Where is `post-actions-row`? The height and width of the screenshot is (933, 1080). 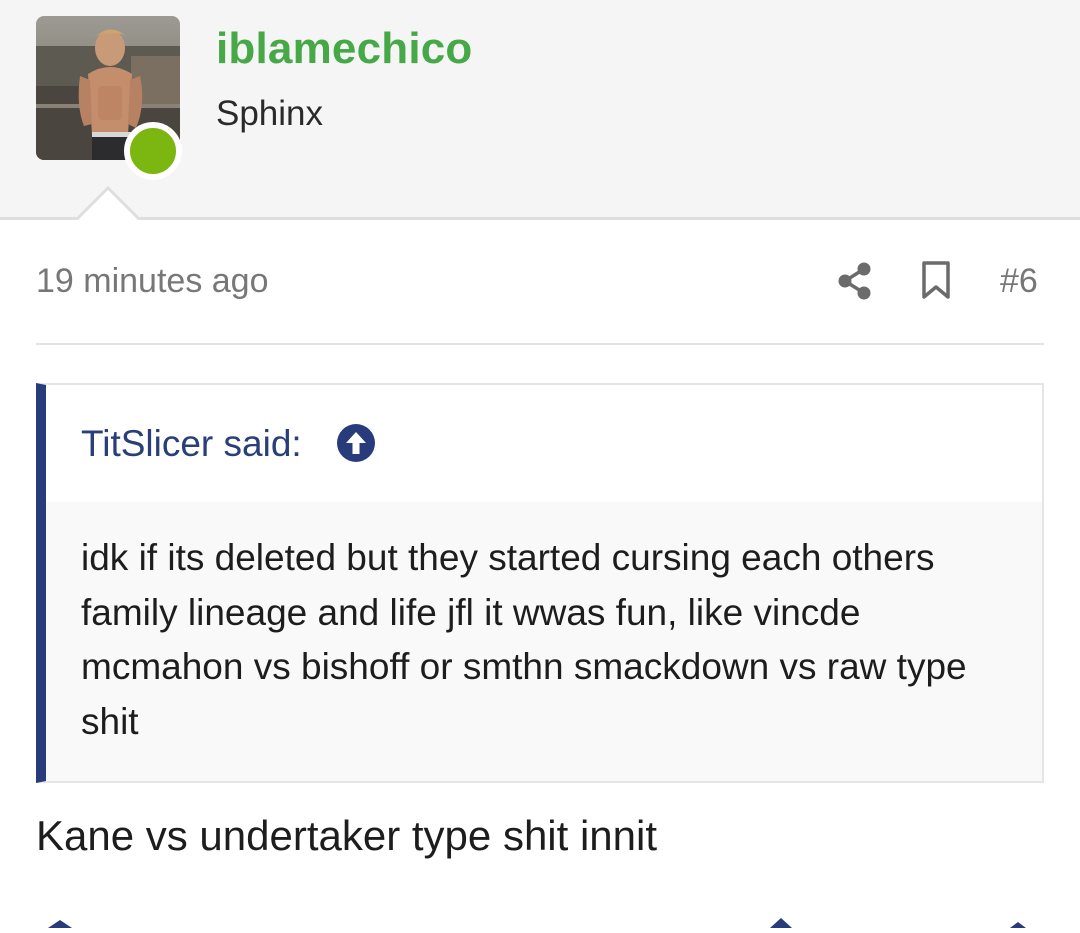
post-actions-row is located at coordinates (540, 920).